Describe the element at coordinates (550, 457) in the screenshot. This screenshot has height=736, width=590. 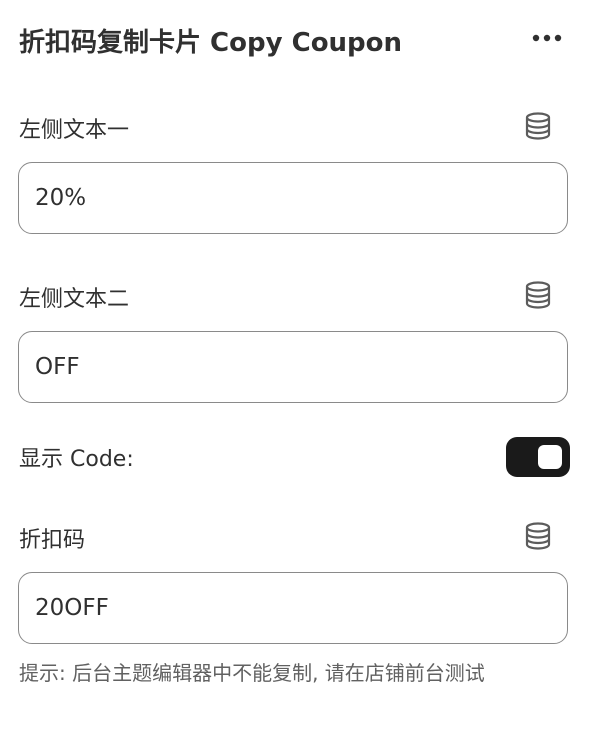
I see `toggle-knob` at that location.